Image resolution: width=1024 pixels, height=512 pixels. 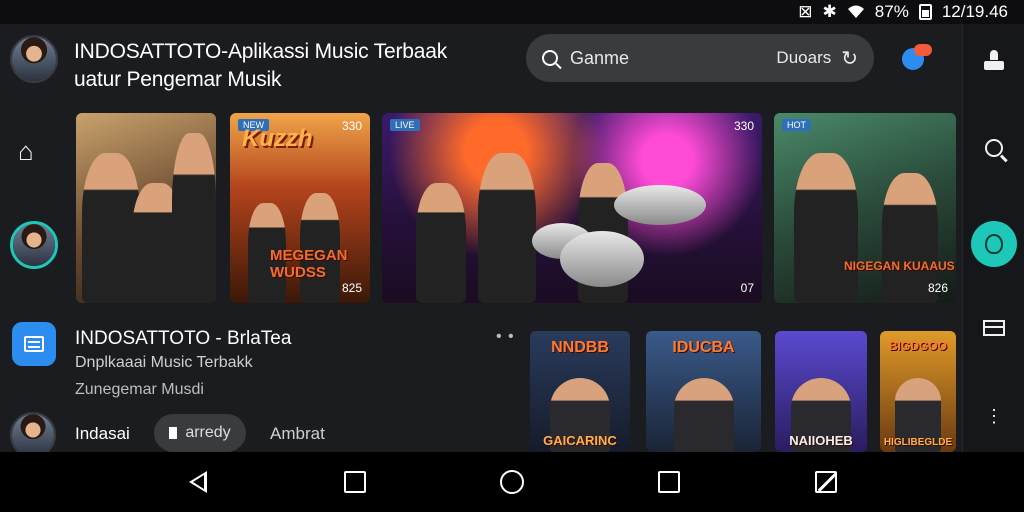 I want to click on card-number: 826, so click(x=937, y=288).